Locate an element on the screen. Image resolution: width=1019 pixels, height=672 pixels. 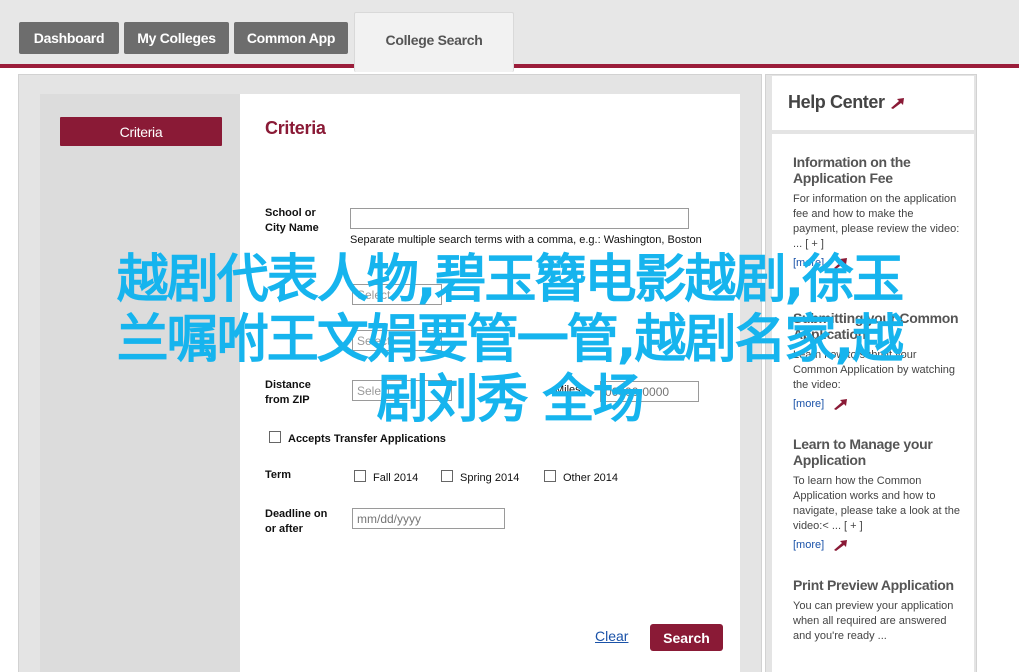
help-item-title: Print Preview Application is located at coordinates (877, 585).